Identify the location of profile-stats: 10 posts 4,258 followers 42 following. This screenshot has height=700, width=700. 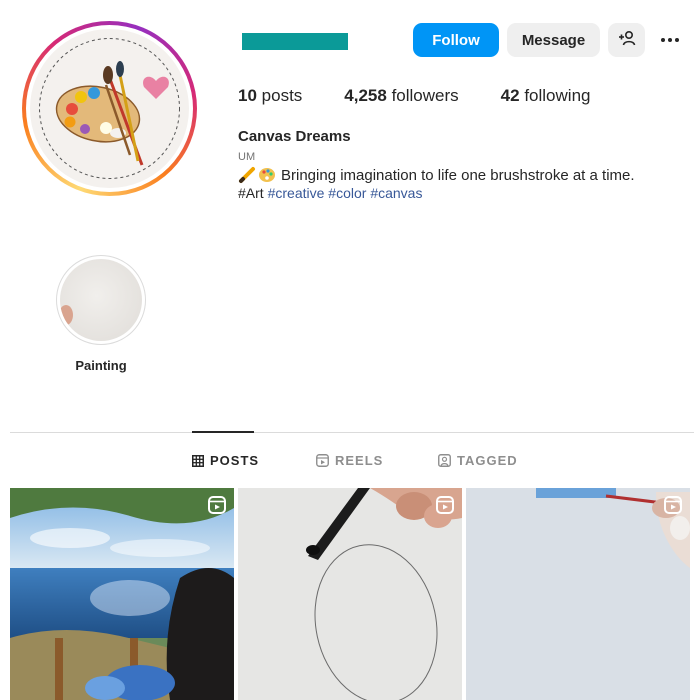
(435, 96).